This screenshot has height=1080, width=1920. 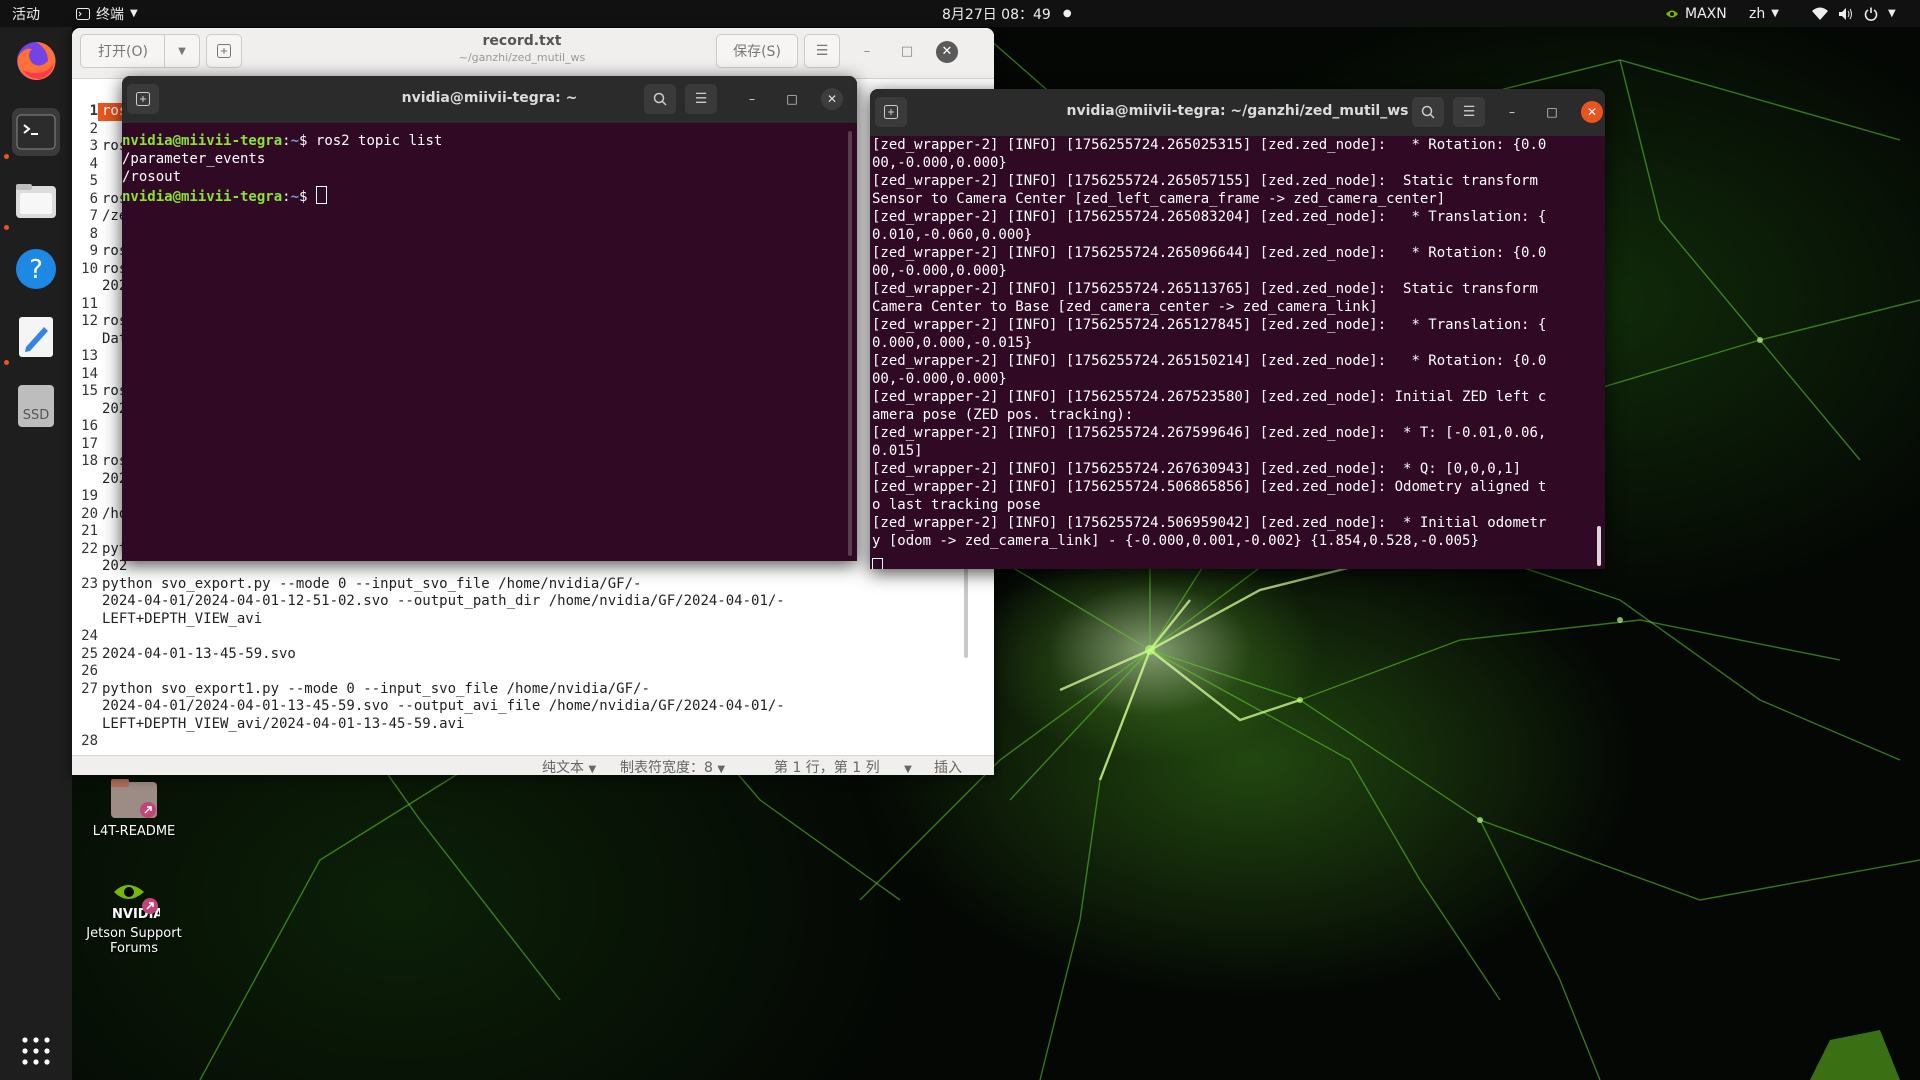 I want to click on show-apps-button, so click(x=36, y=1051).